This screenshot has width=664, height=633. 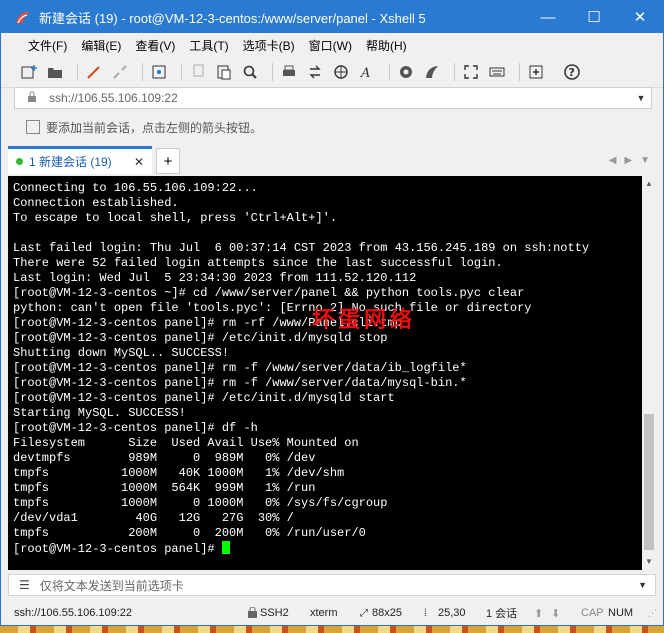 What do you see at coordinates (154, 127) in the screenshot?
I see `session-hint-text: 要添加当前会话，点击左侧的箭头按钮。` at bounding box center [154, 127].